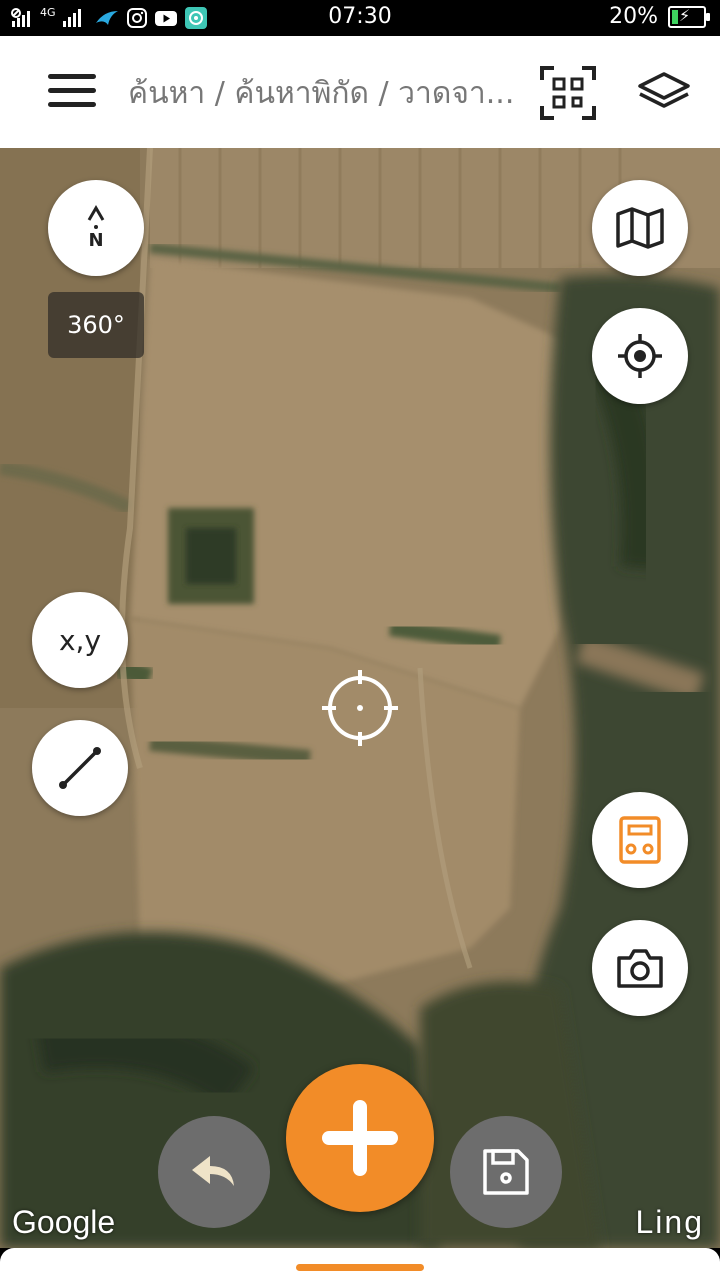  What do you see at coordinates (96, 240) in the screenshot?
I see `compass-letter: N` at bounding box center [96, 240].